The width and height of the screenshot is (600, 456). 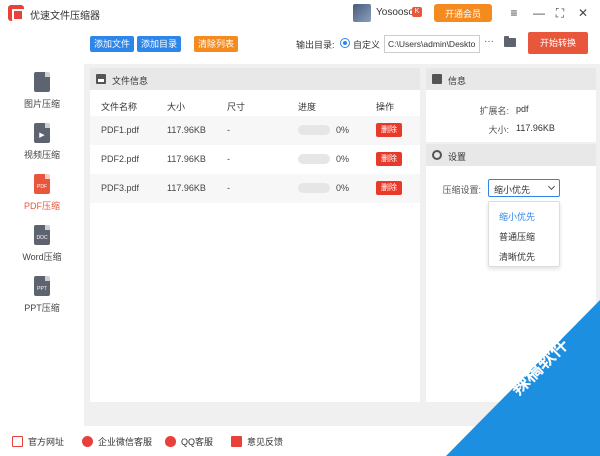 I want to click on size-label: 大小:, so click(x=498, y=130).